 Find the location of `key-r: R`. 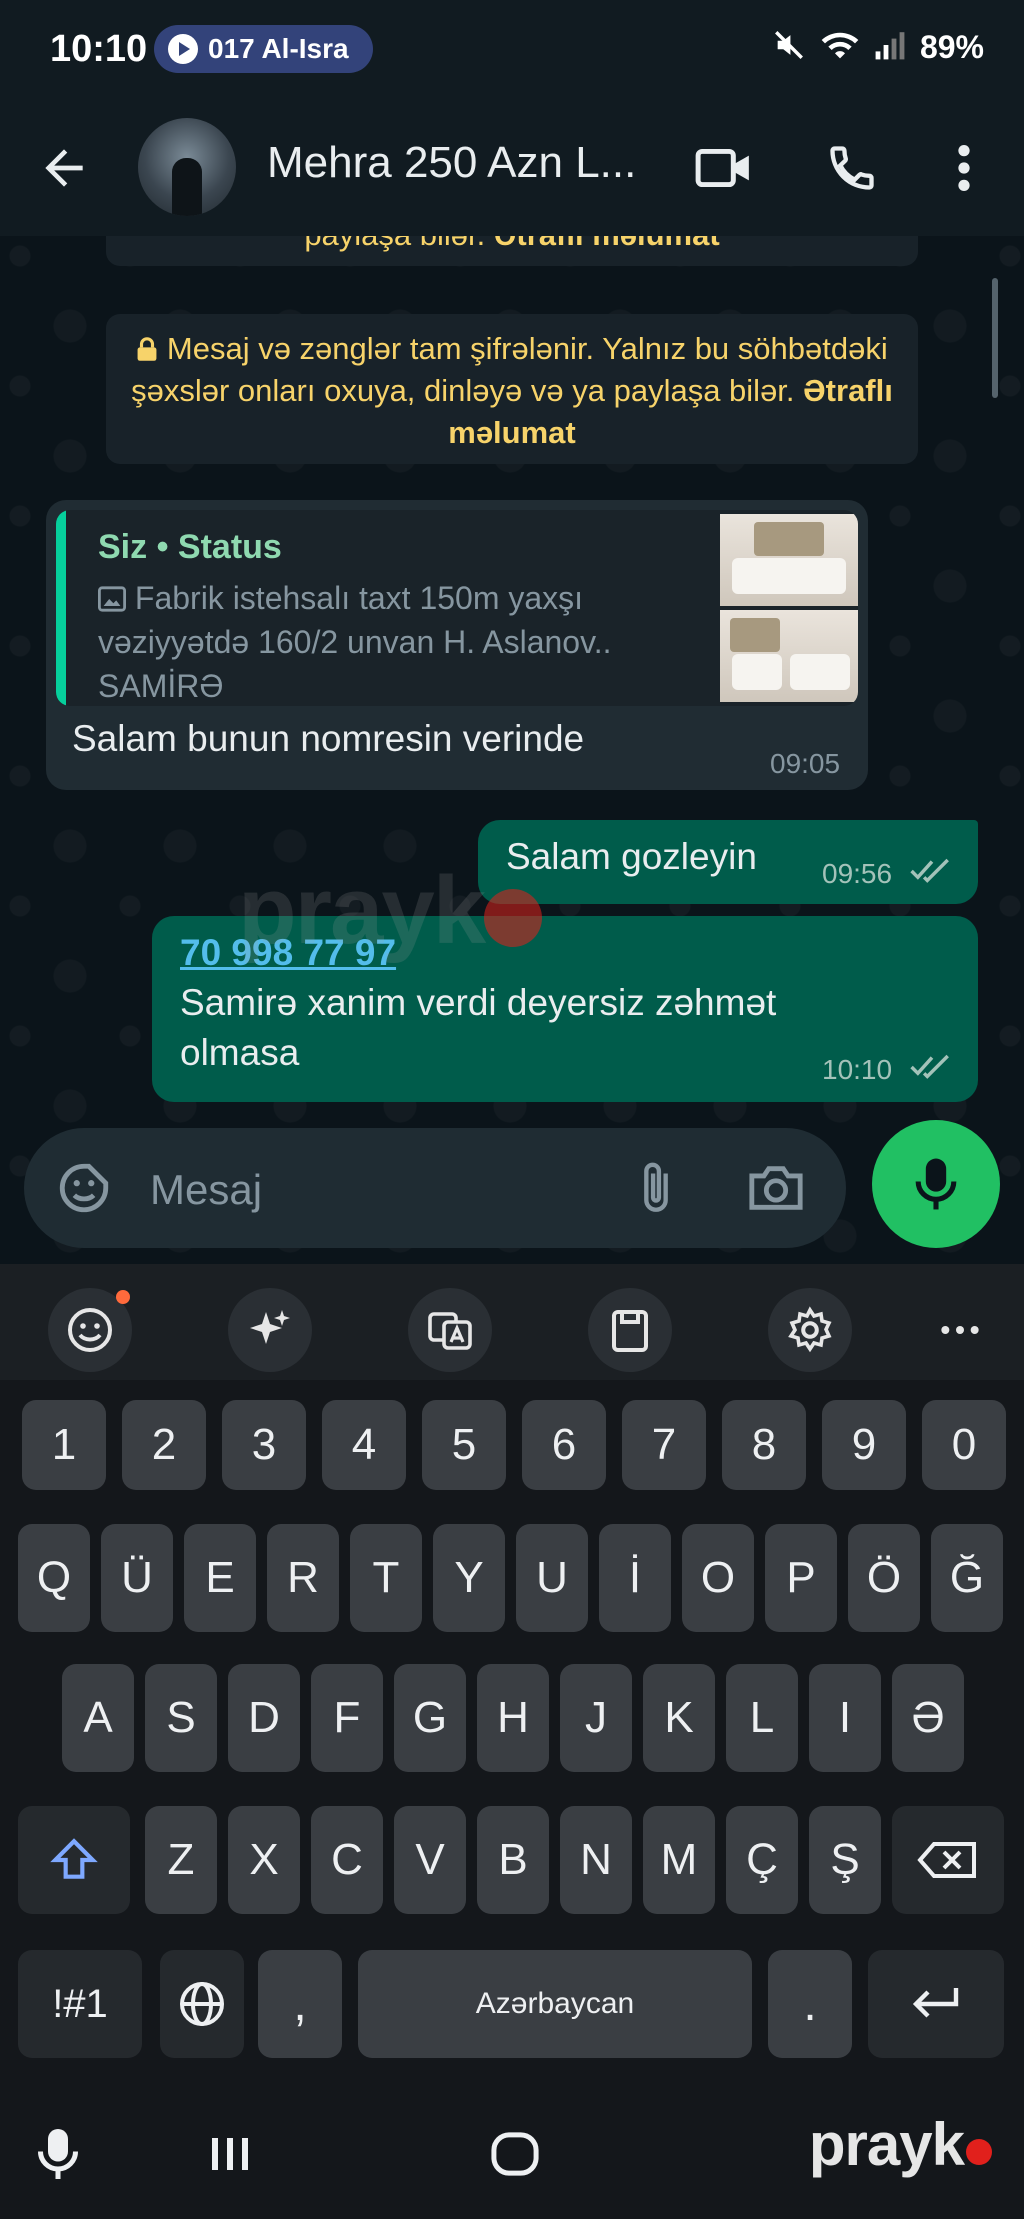

key-r: R is located at coordinates (303, 1578).